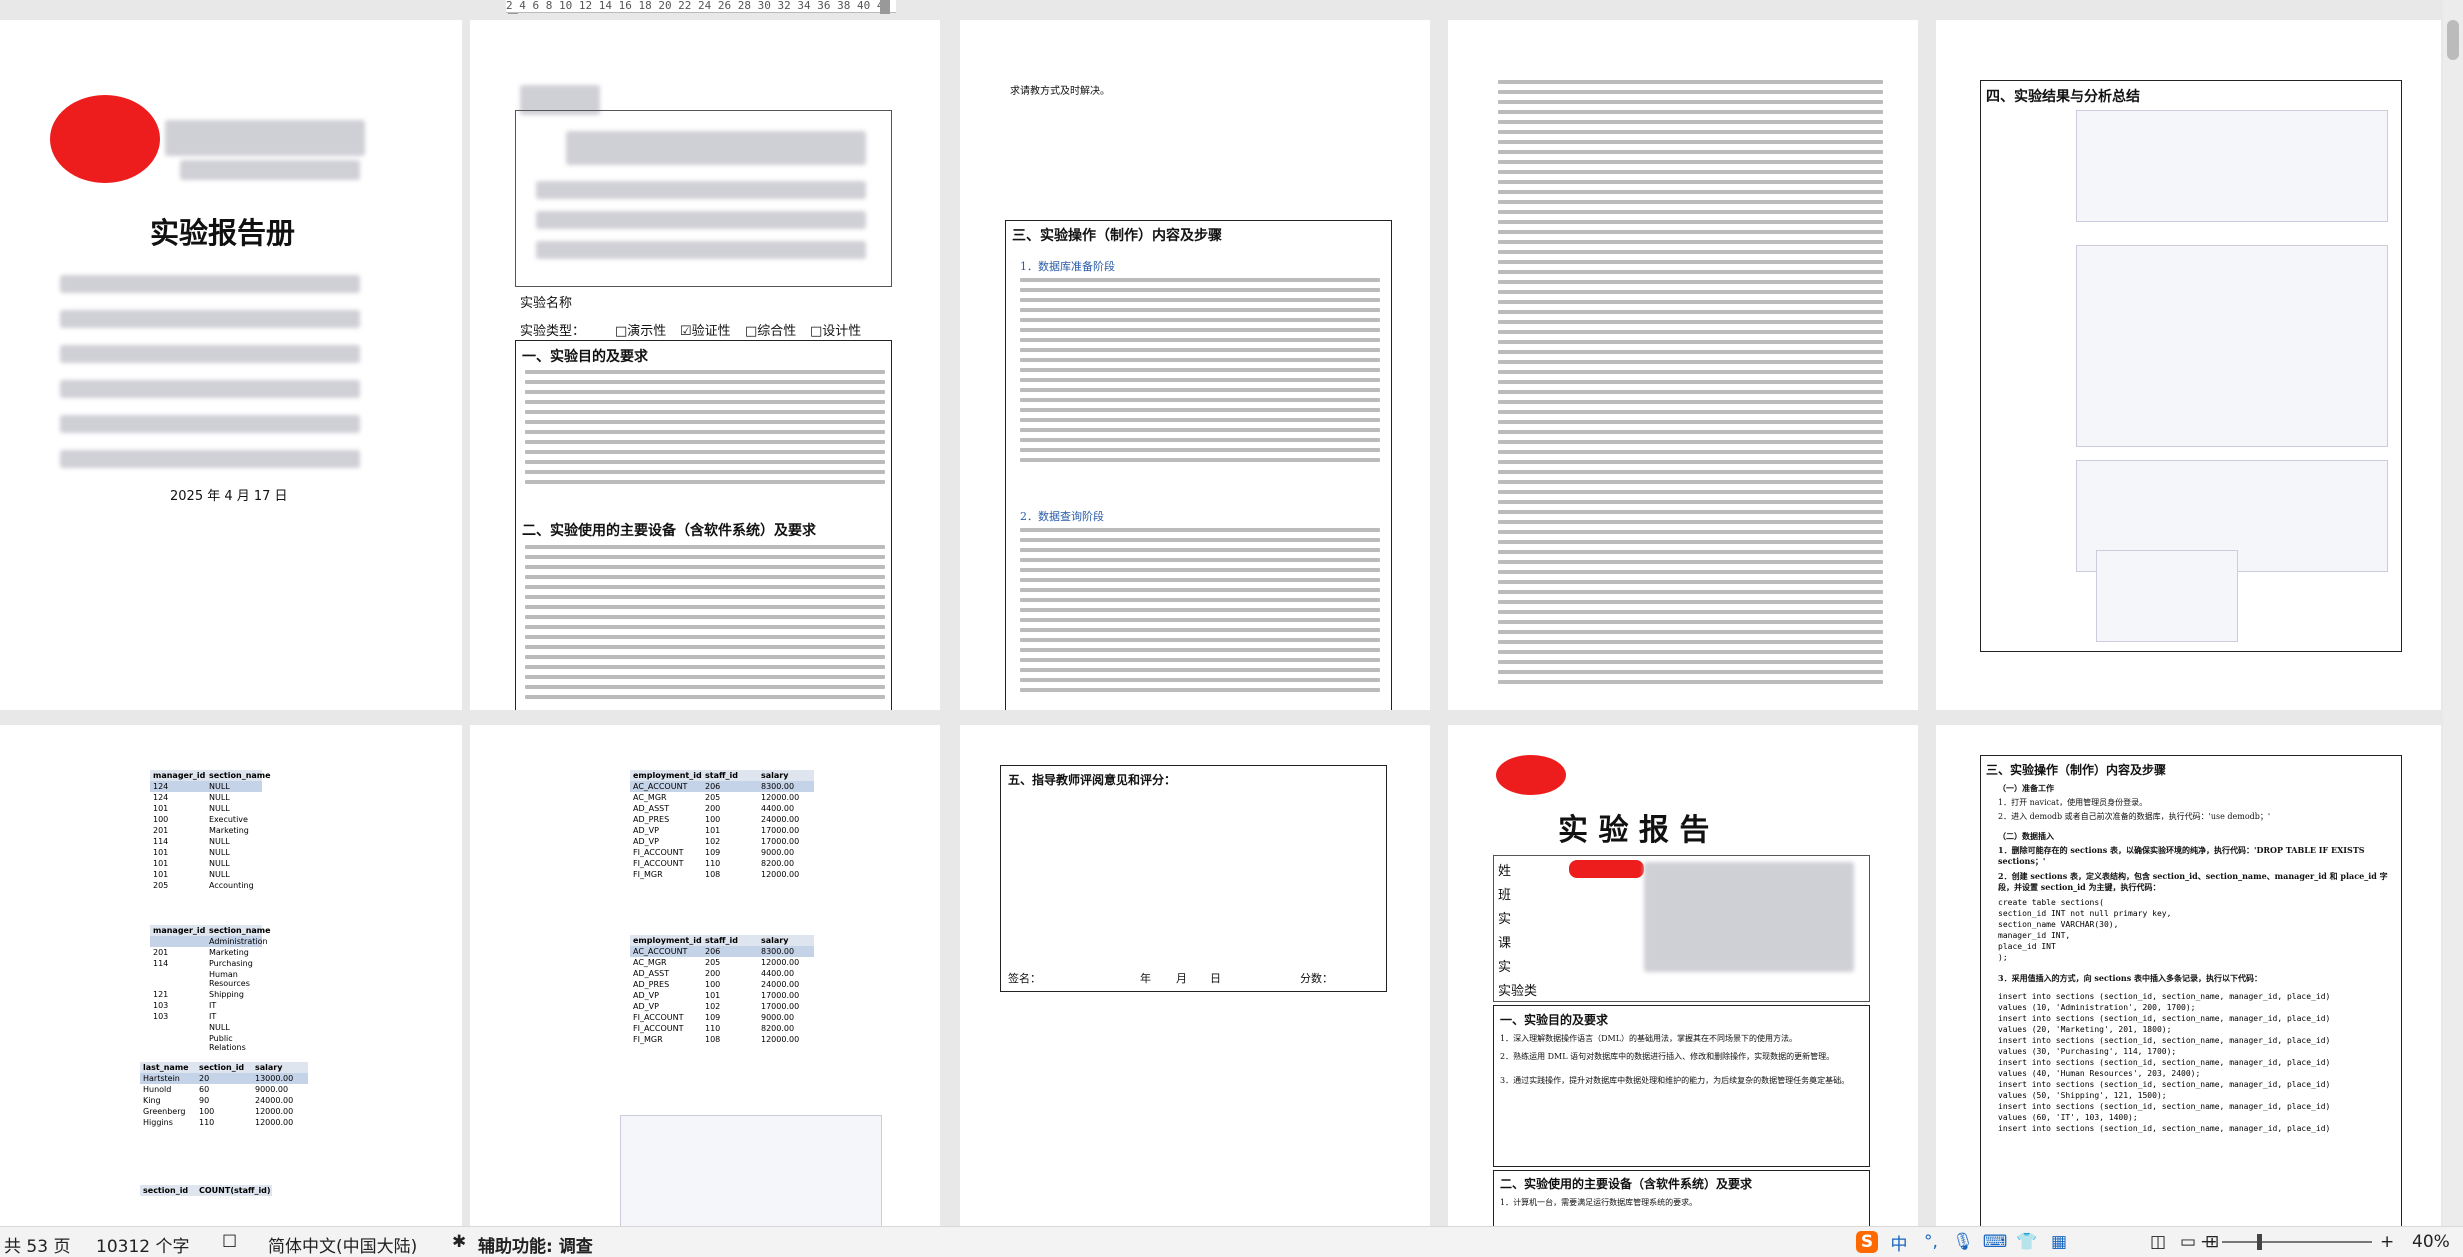  What do you see at coordinates (1062, 516) in the screenshot?
I see `subsection-2: 2．数据查询阶段` at bounding box center [1062, 516].